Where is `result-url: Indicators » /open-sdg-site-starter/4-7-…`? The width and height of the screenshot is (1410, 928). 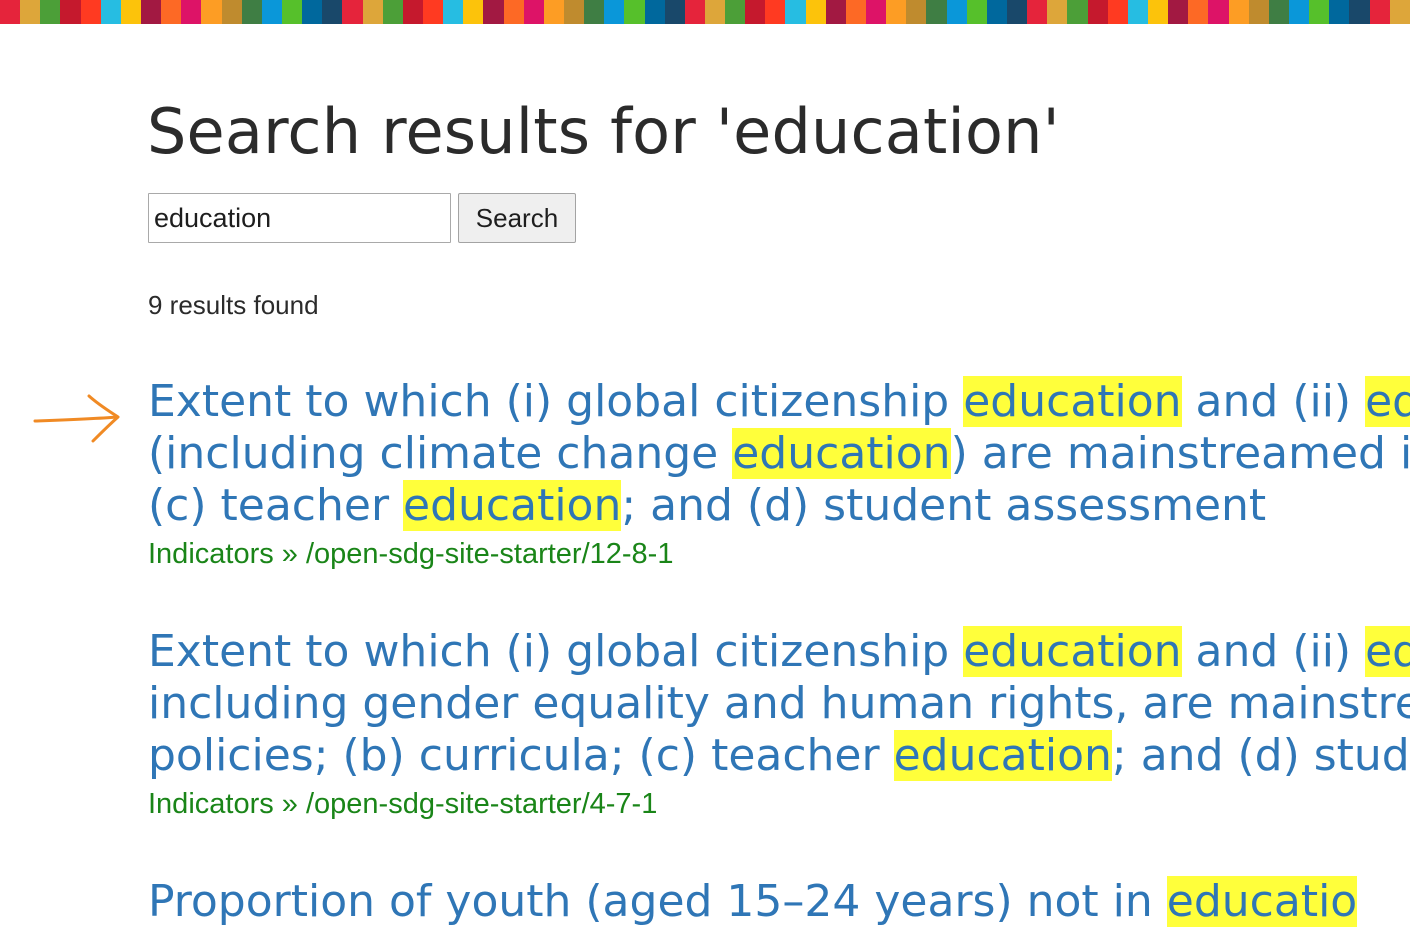
result-url: Indicators » /open-sdg-site-starter/4-7-… is located at coordinates (403, 804).